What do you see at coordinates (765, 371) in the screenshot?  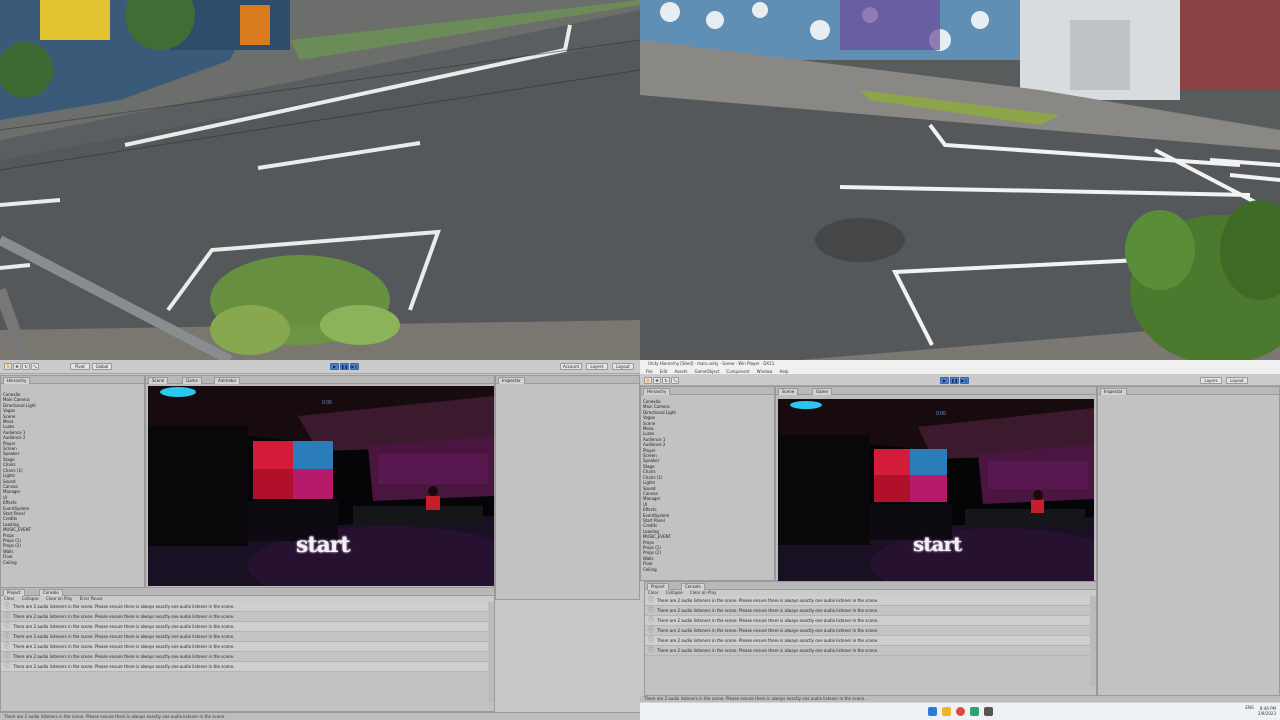 I see `menu-item-window: Window` at bounding box center [765, 371].